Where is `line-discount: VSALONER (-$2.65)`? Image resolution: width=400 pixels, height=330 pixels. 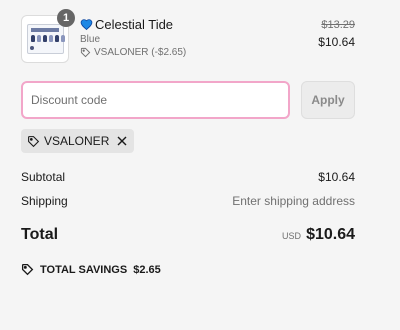 line-discount: VSALONER (-$2.65) is located at coordinates (133, 52).